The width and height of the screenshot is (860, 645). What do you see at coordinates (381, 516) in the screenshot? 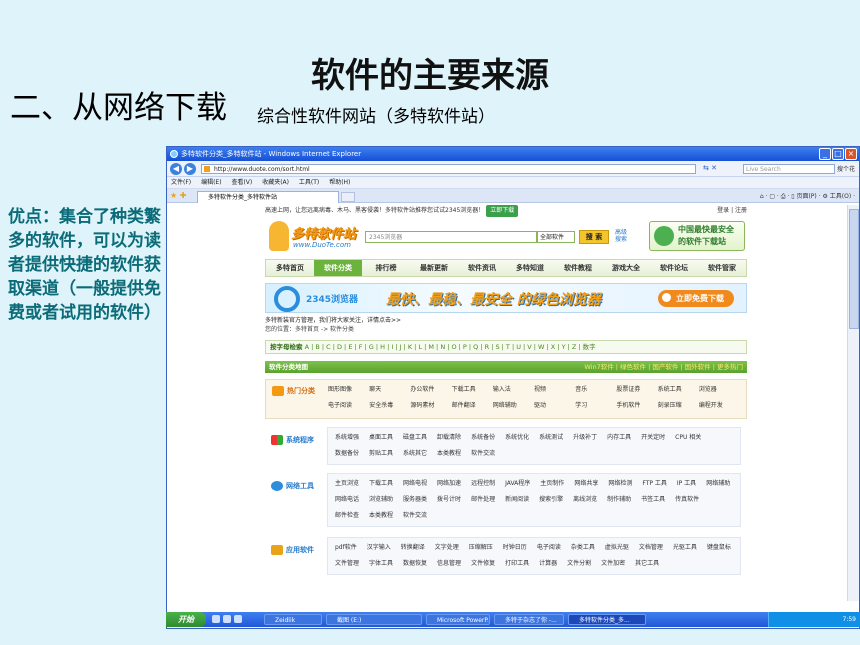
I see `category-link: 本类教程` at bounding box center [381, 516].